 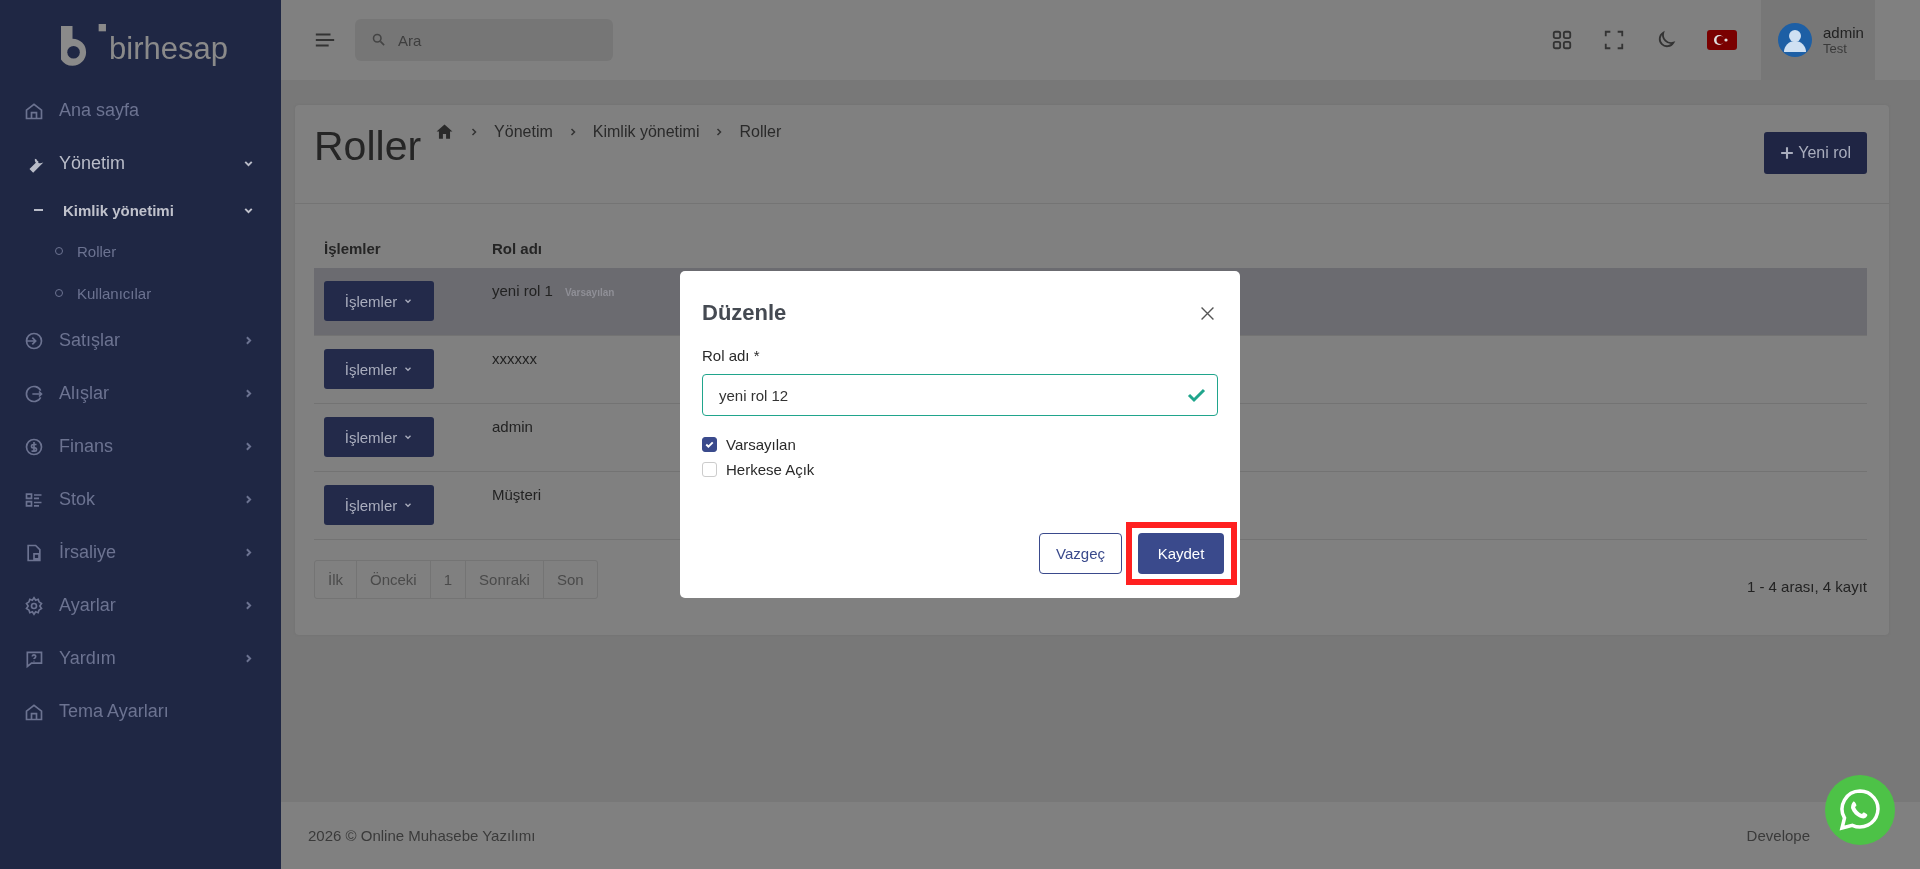 I want to click on record-count: 1 - 4 arası, 4 kayıt, so click(x=1806, y=586).